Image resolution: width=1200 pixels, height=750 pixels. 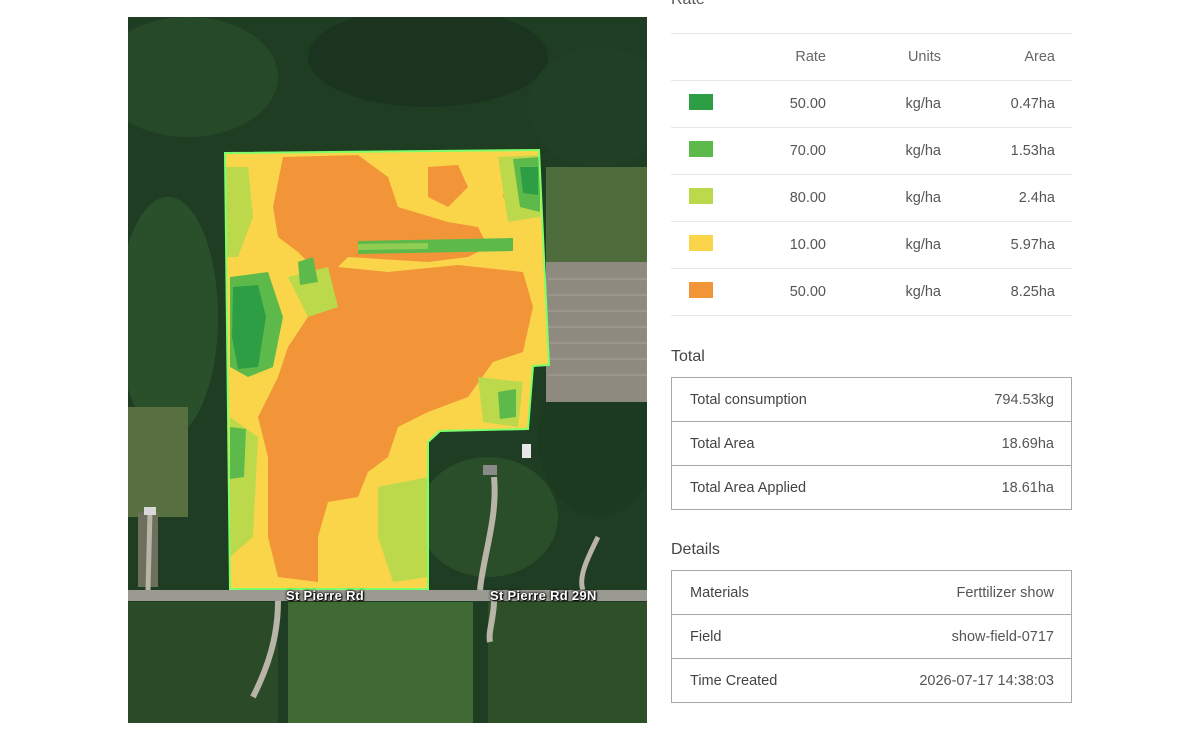 What do you see at coordinates (807, 151) in the screenshot?
I see `rate-value: 70.00` at bounding box center [807, 151].